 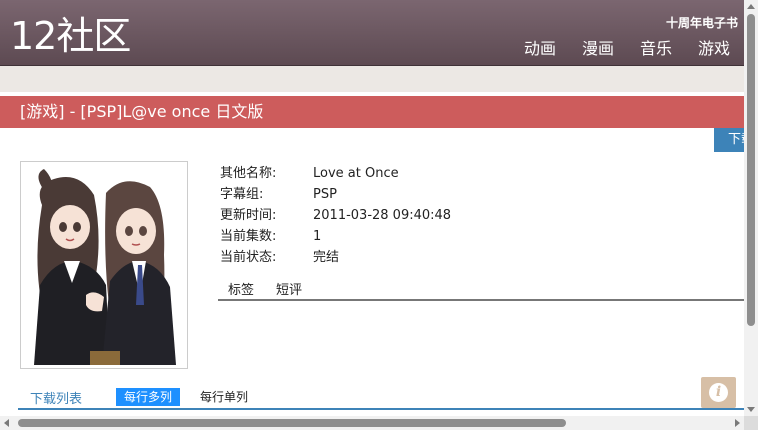 I want to click on info-key: 更新时间:, so click(x=248, y=215).